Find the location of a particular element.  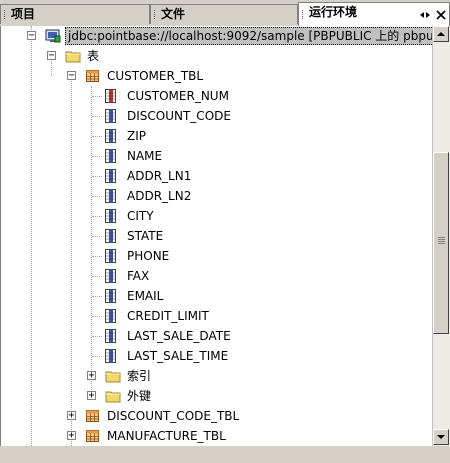

column-label: CUSTOMER_NUM is located at coordinates (178, 96).